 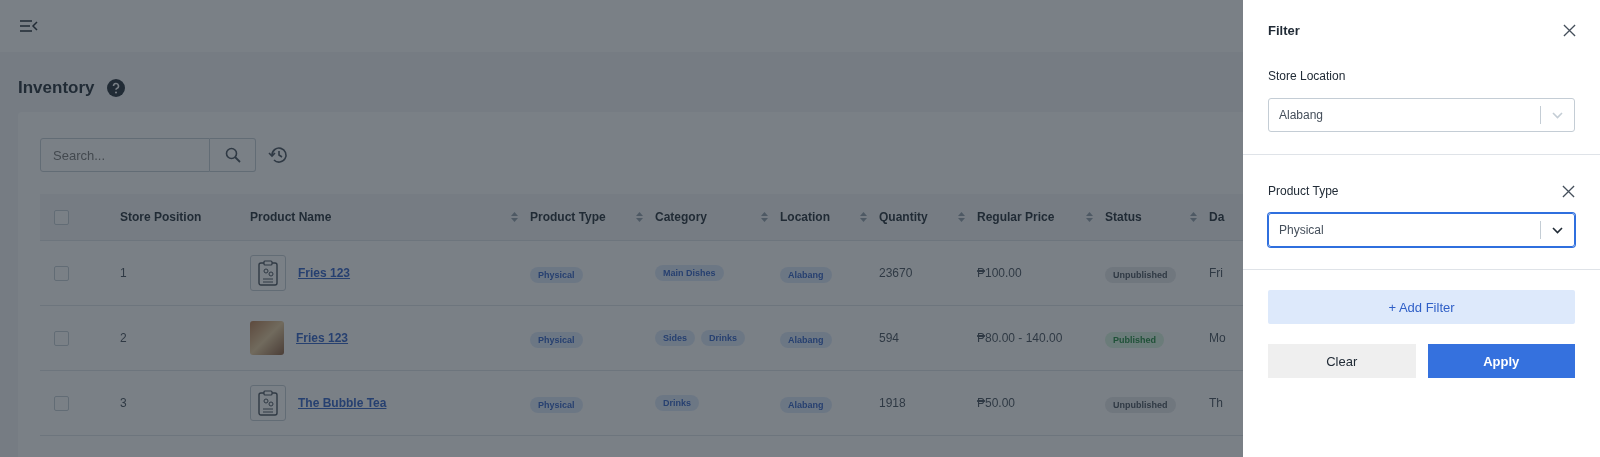 What do you see at coordinates (675, 338) in the screenshot?
I see `category-tag: Sides` at bounding box center [675, 338].